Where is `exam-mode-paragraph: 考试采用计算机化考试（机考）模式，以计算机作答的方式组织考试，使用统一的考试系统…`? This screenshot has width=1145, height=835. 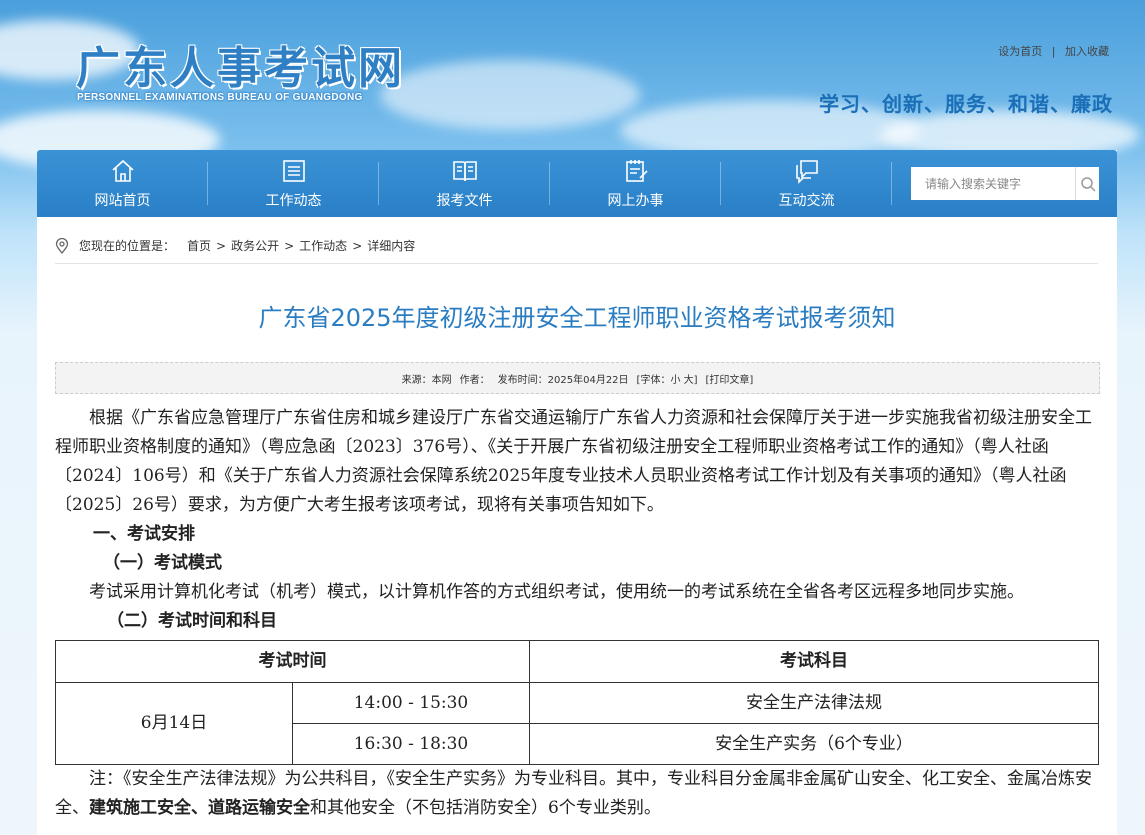 exam-mode-paragraph: 考试采用计算机化考试（机考）模式，以计算机作答的方式组织考试，使用统一的考试系统… is located at coordinates (556, 592).